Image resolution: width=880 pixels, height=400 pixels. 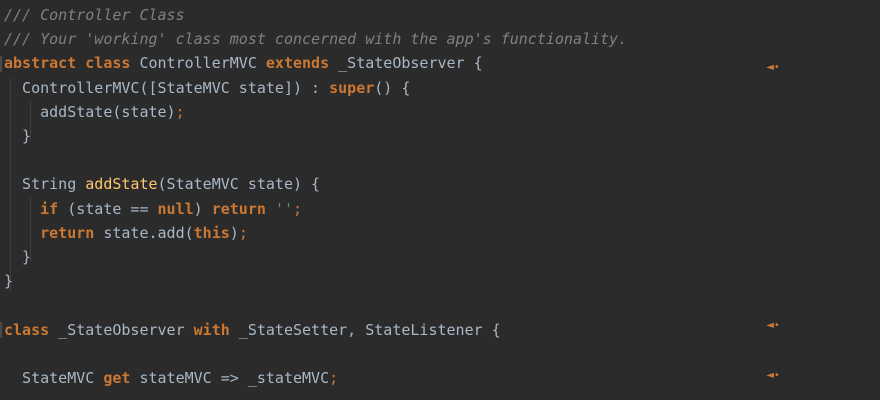 What do you see at coordinates (117, 378) in the screenshot?
I see `code-token-keyword: get` at bounding box center [117, 378].